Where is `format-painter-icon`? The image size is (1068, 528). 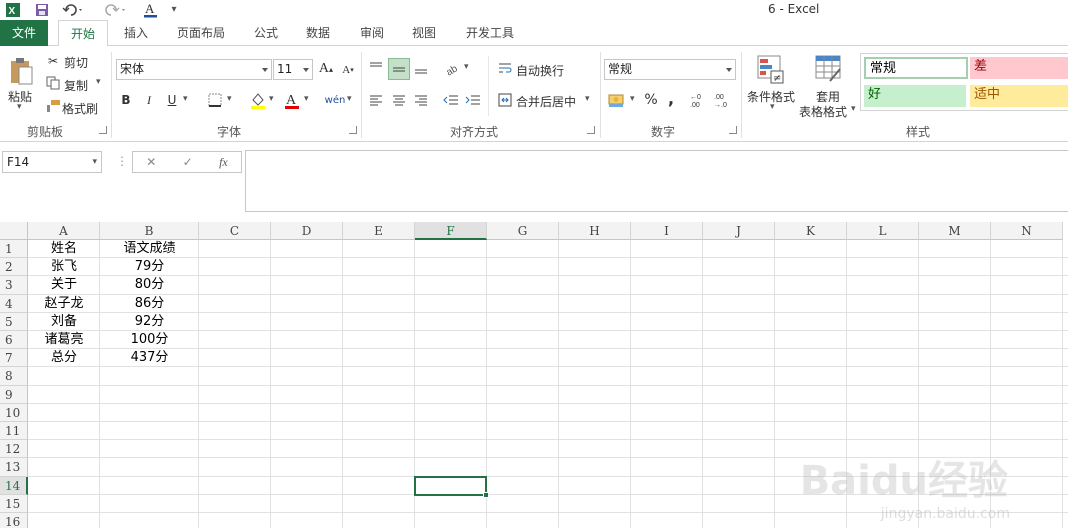 format-painter-icon is located at coordinates (53, 106).